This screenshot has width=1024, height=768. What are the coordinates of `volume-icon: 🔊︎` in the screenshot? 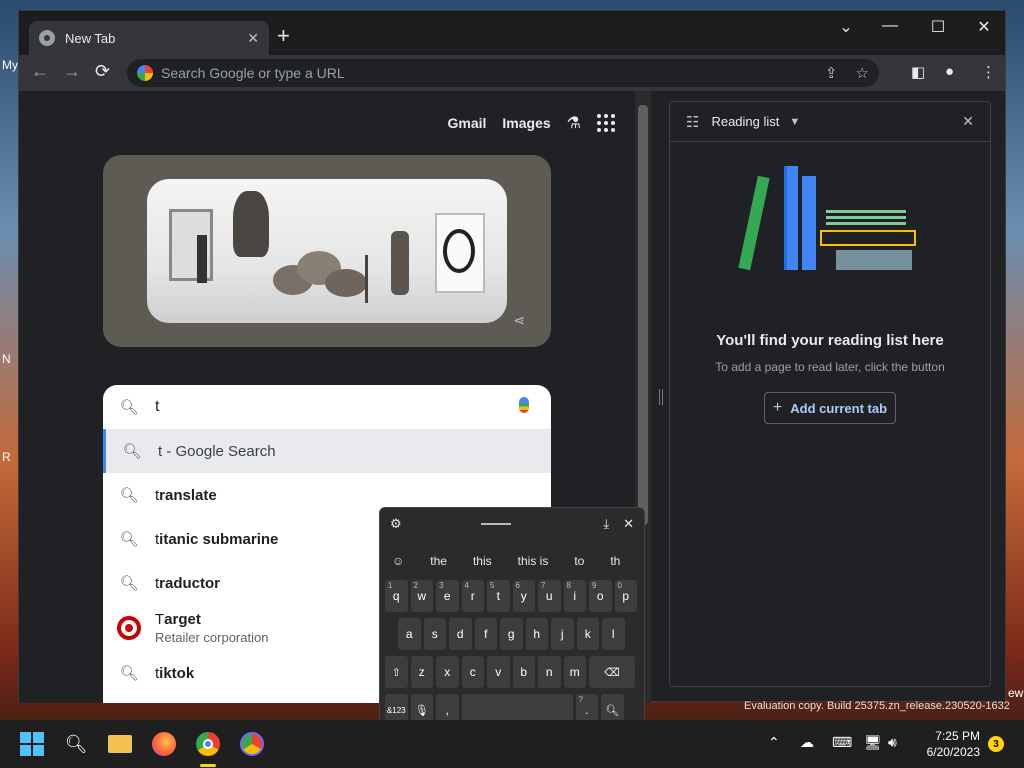 It's located at (892, 742).